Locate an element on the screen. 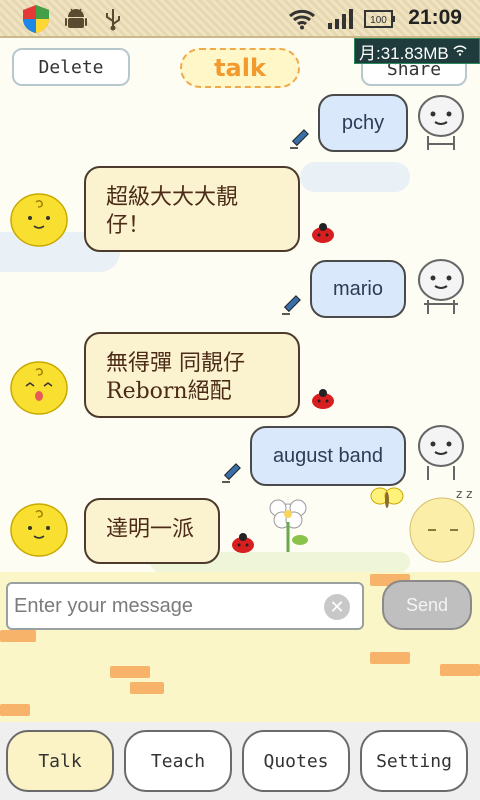 This screenshot has width=480, height=800. clock: 21:09 is located at coordinates (435, 17).